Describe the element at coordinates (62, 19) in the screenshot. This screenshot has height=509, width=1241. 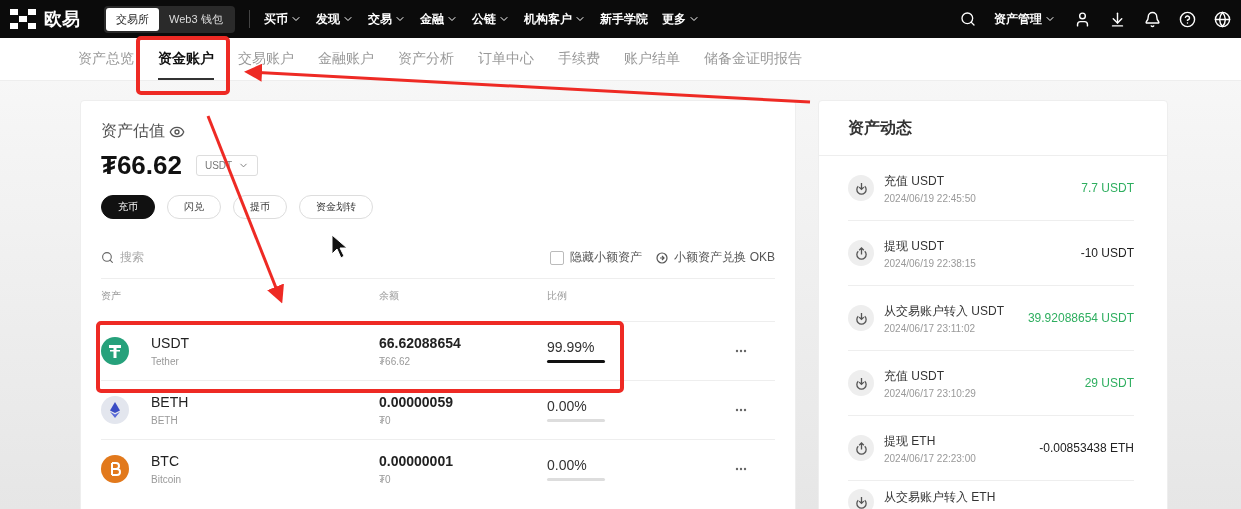
I see `brand-name: 欧易` at that location.